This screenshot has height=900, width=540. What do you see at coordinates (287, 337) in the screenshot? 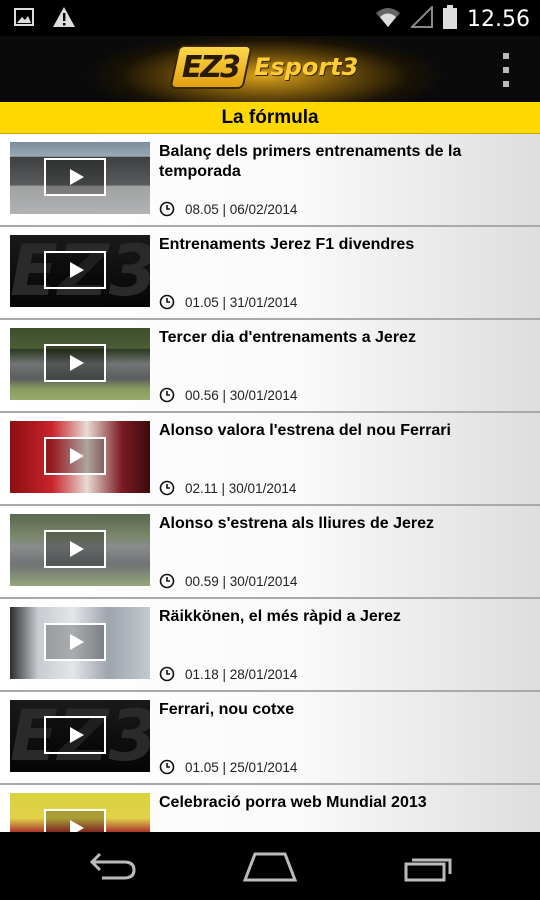
I see `video-title: Tercer dia d'entrenaments a Jerez` at bounding box center [287, 337].